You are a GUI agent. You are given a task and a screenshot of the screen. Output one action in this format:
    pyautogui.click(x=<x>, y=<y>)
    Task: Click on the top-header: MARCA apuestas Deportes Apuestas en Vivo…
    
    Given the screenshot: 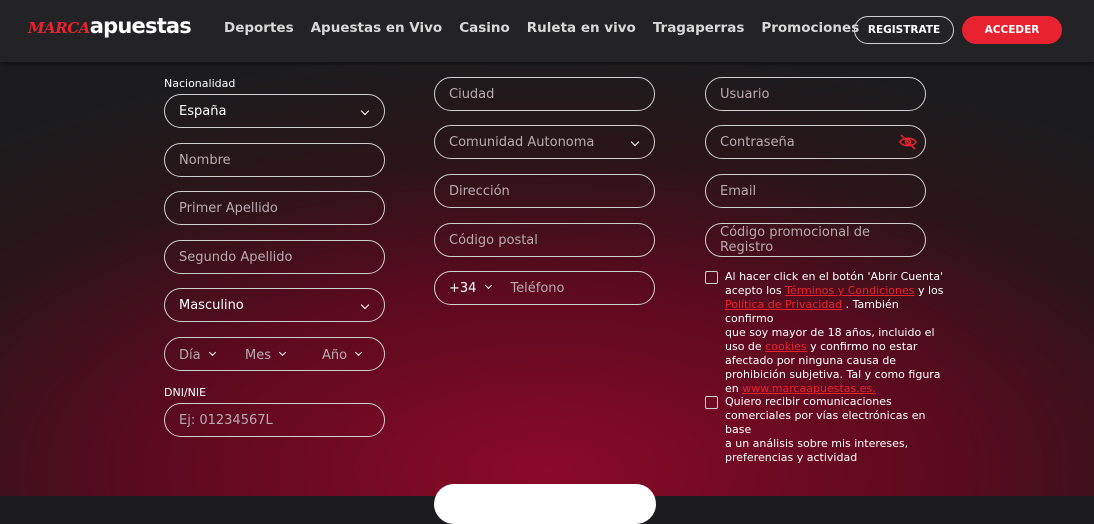 What is the action you would take?
    pyautogui.click(x=547, y=31)
    